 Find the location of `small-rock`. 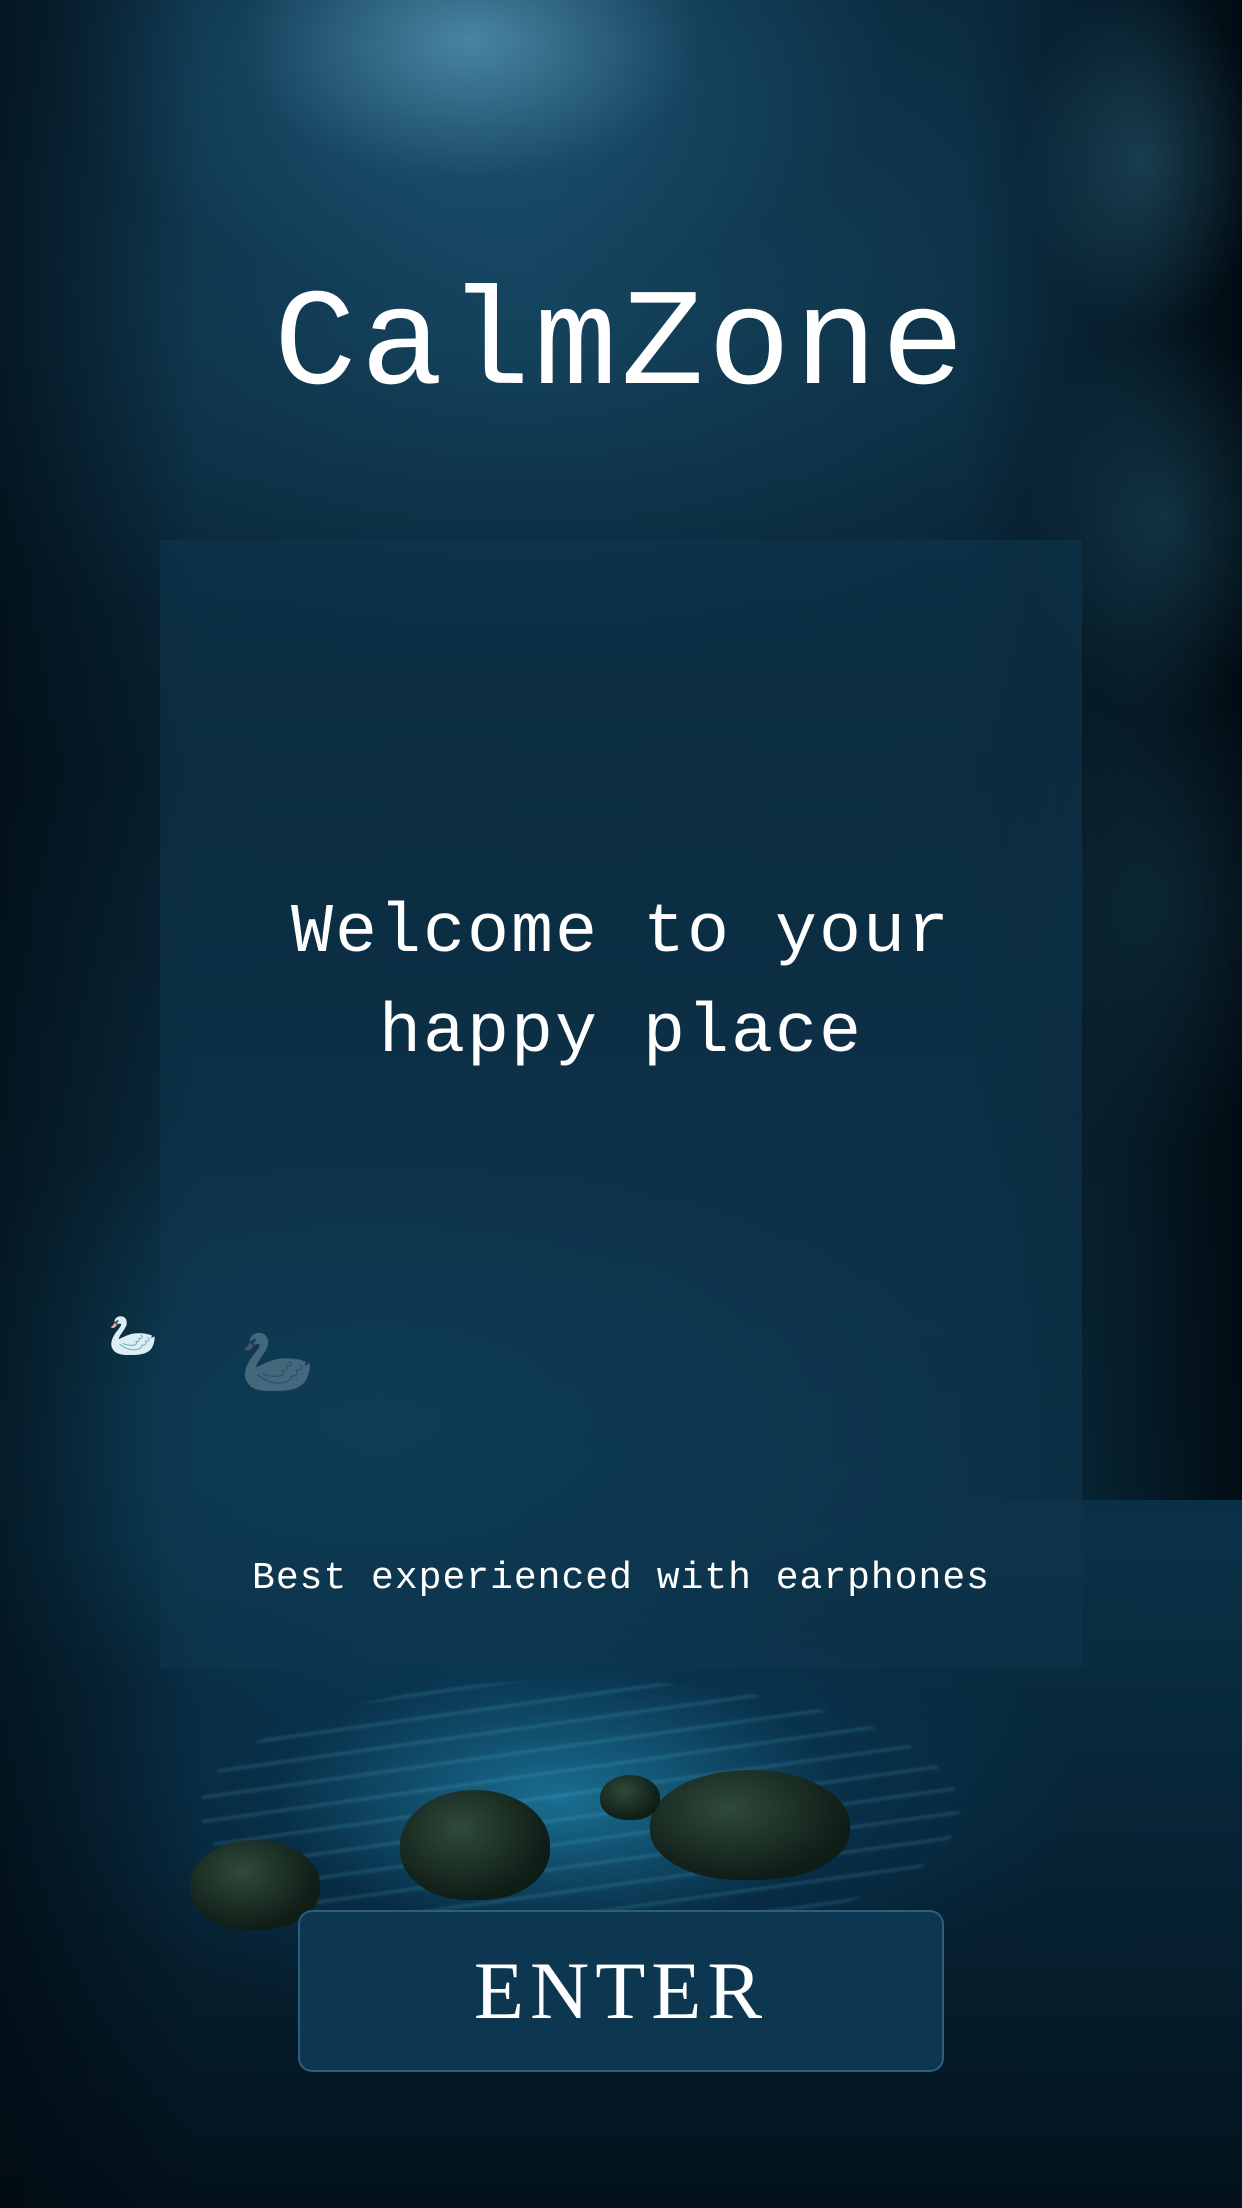

small-rock is located at coordinates (630, 1797).